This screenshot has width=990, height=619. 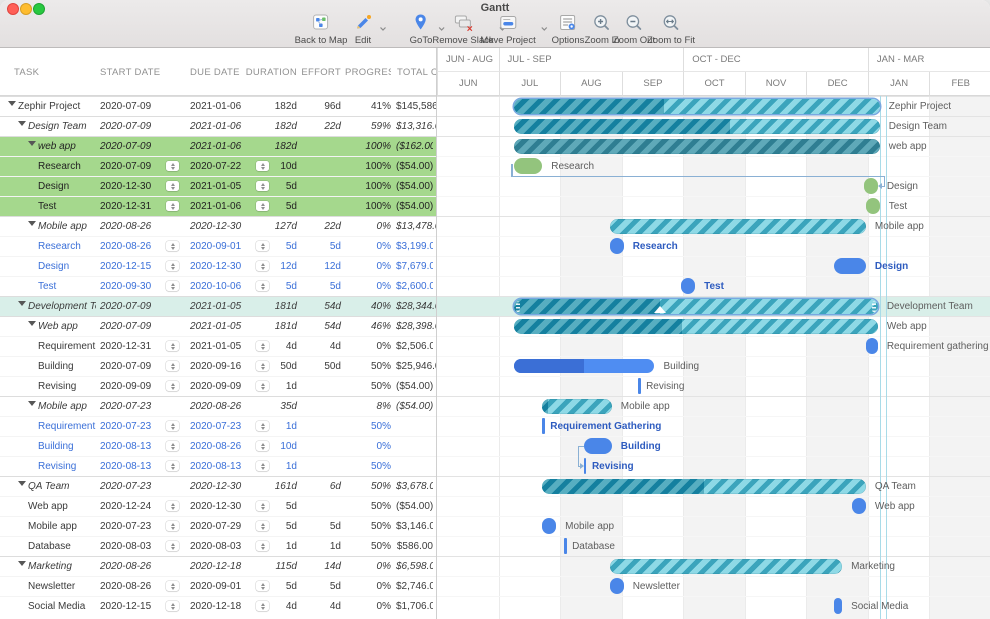 I want to click on table-row: Web app 2020-12-24 2020-12-30 5d 50% ($54.00), so click(x=218, y=506).